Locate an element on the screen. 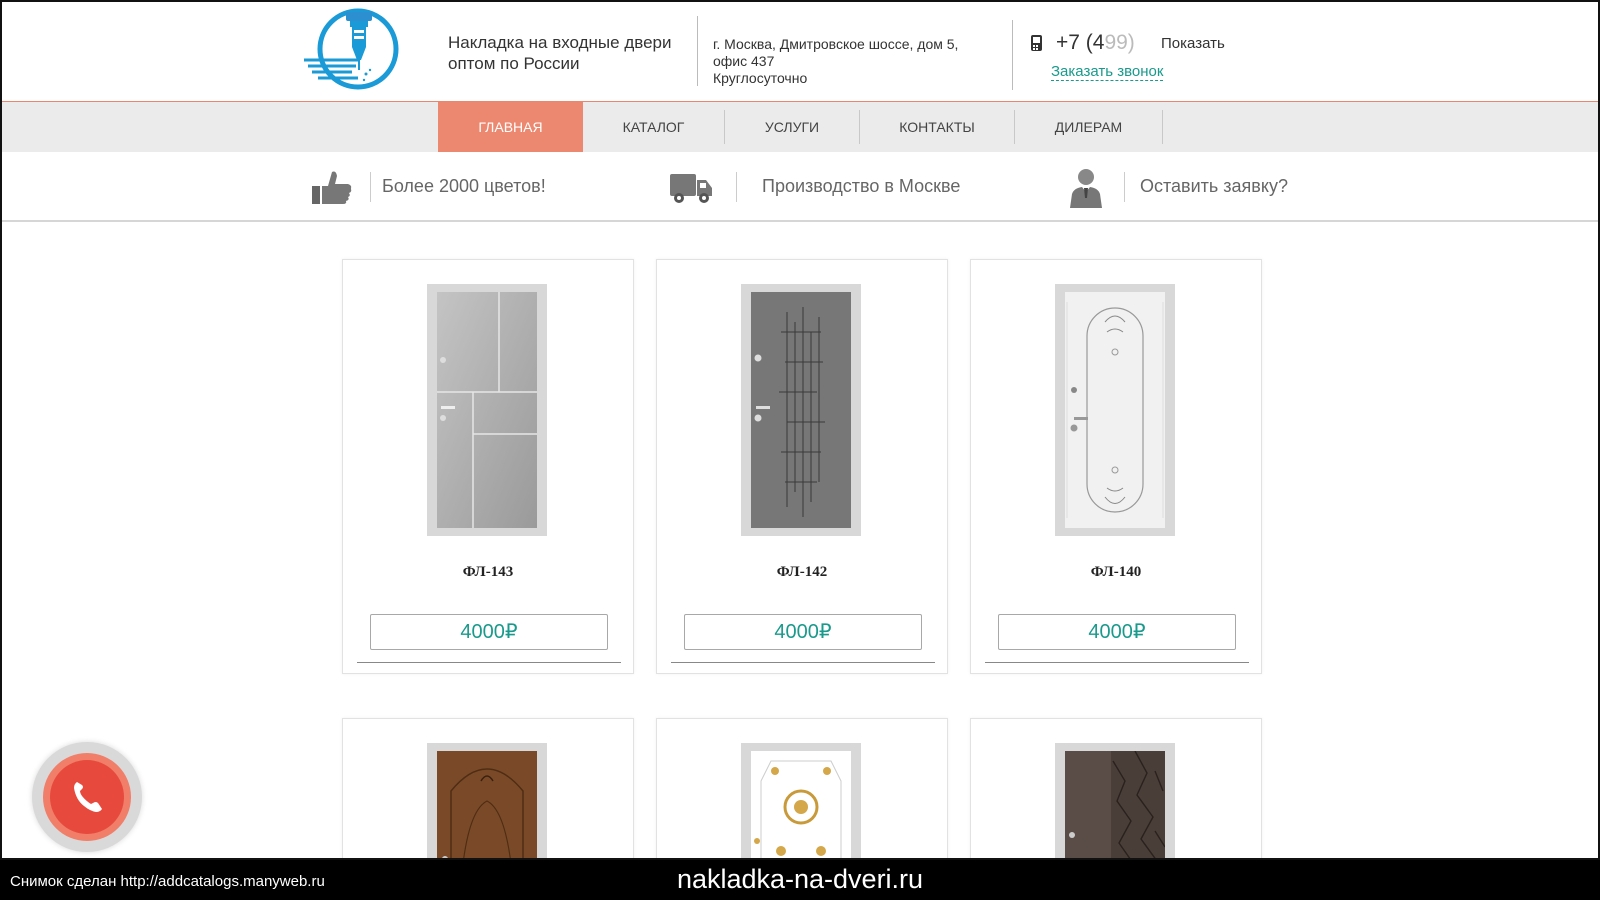  phone-handset-icon is located at coordinates (88, 797).